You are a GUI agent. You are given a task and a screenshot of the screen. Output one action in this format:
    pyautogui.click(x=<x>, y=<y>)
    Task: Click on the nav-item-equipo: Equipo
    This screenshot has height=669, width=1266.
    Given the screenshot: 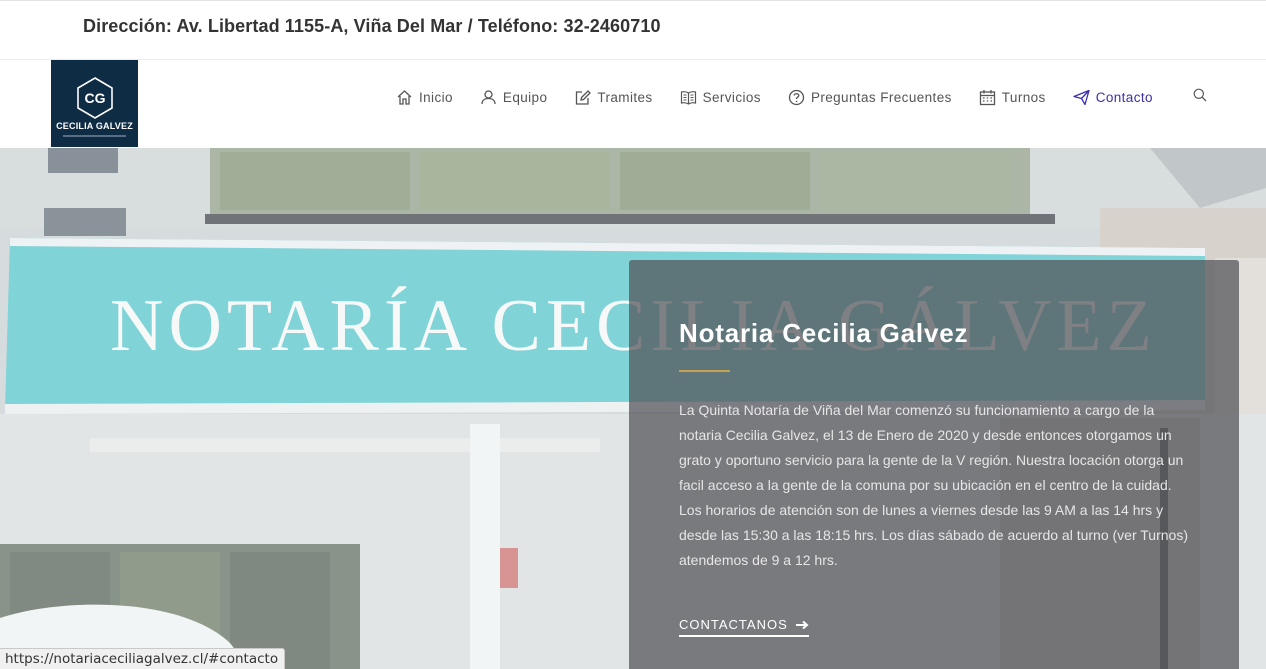 What is the action you would take?
    pyautogui.click(x=513, y=97)
    